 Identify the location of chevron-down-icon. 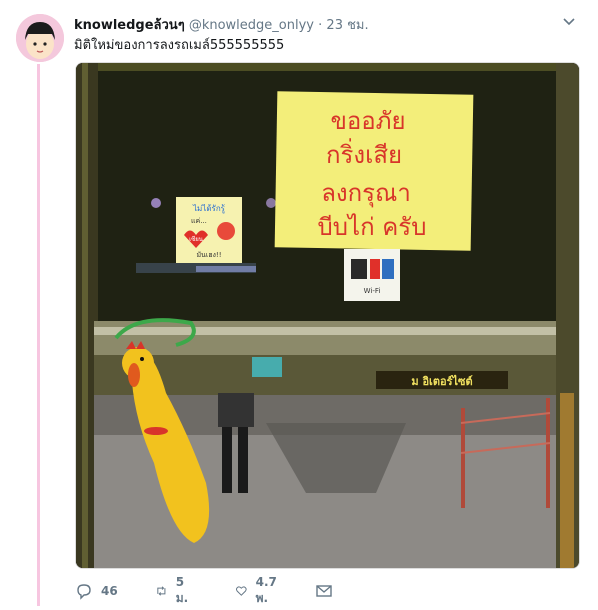
(569, 22).